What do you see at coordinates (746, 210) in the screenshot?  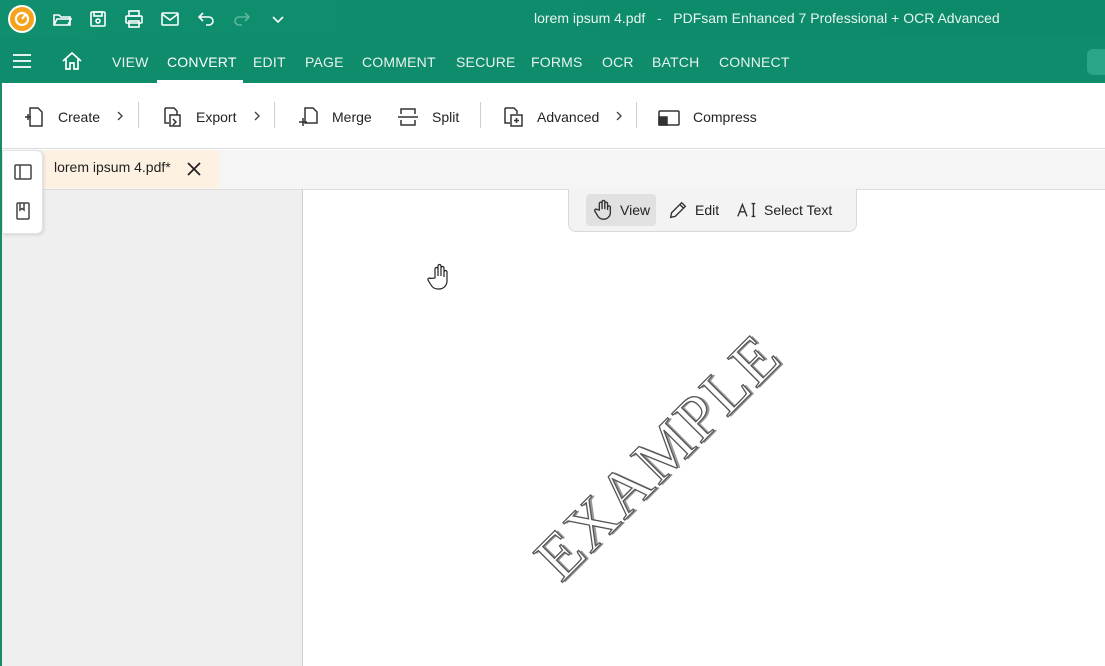 I see `text-cursor-icon` at bounding box center [746, 210].